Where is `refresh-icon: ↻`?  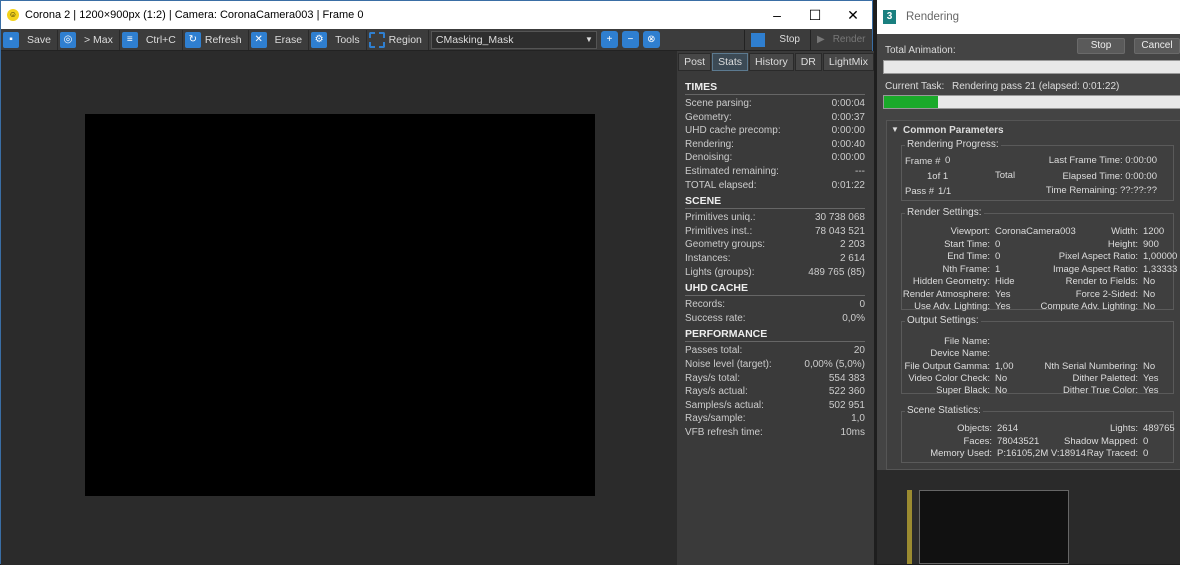 refresh-icon: ↻ is located at coordinates (192, 39).